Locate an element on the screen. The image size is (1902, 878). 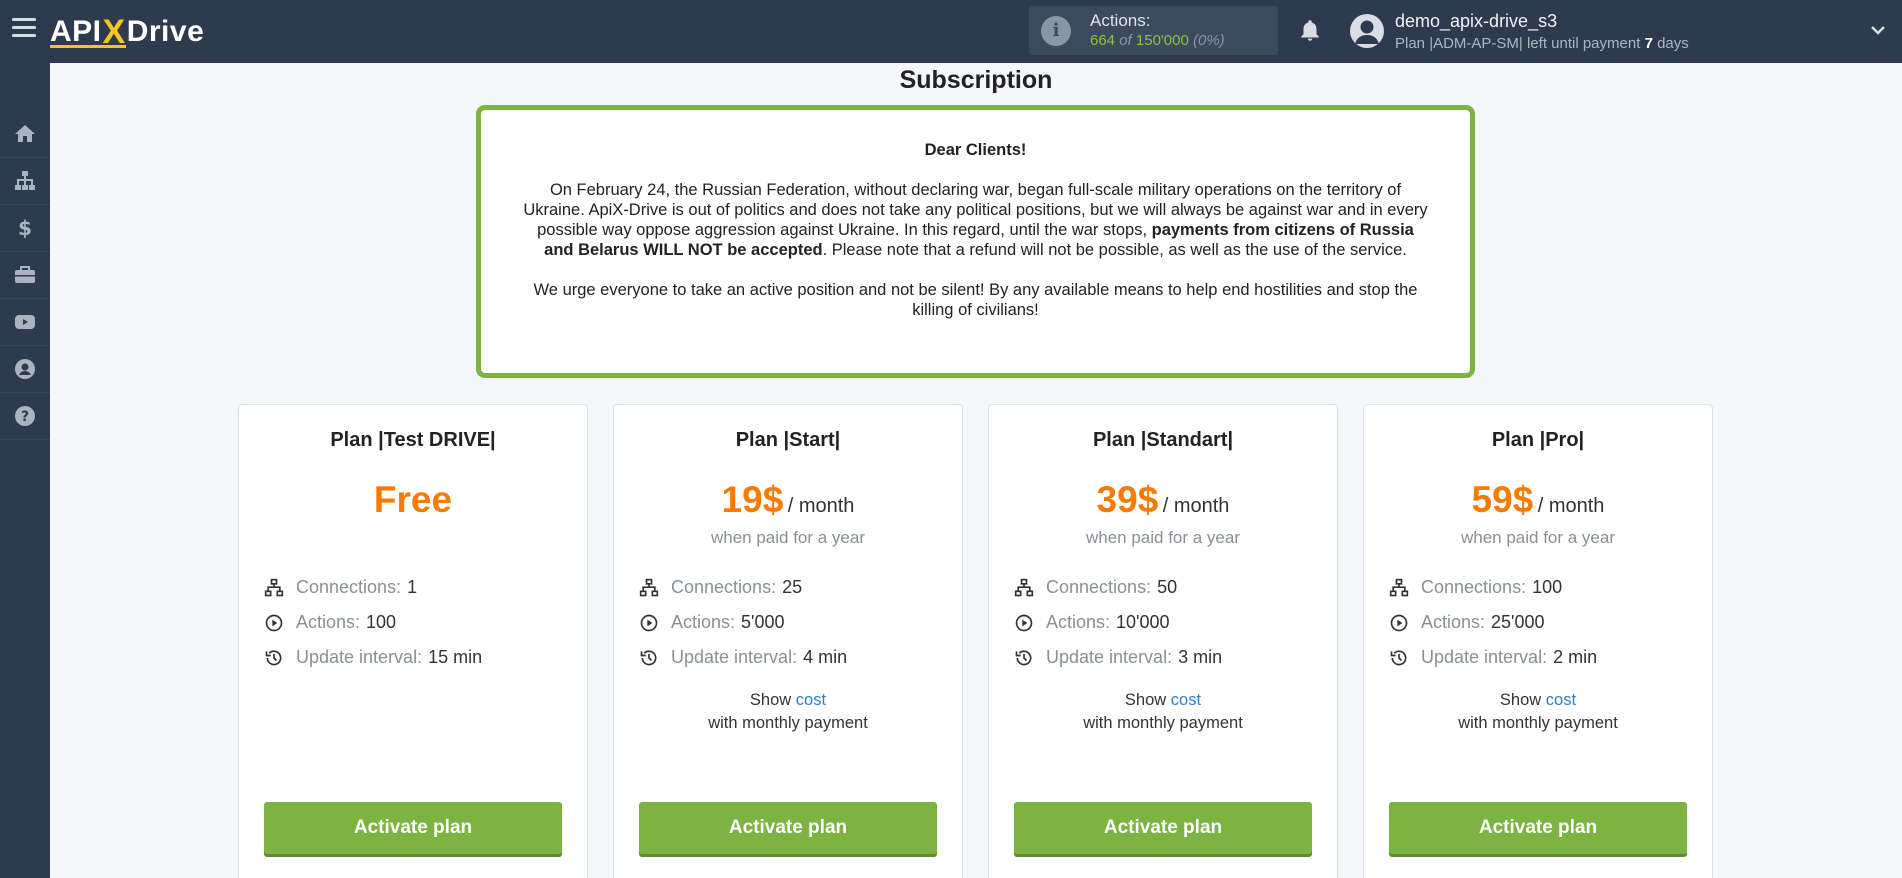
plan-price: 59$ is located at coordinates (1502, 499).